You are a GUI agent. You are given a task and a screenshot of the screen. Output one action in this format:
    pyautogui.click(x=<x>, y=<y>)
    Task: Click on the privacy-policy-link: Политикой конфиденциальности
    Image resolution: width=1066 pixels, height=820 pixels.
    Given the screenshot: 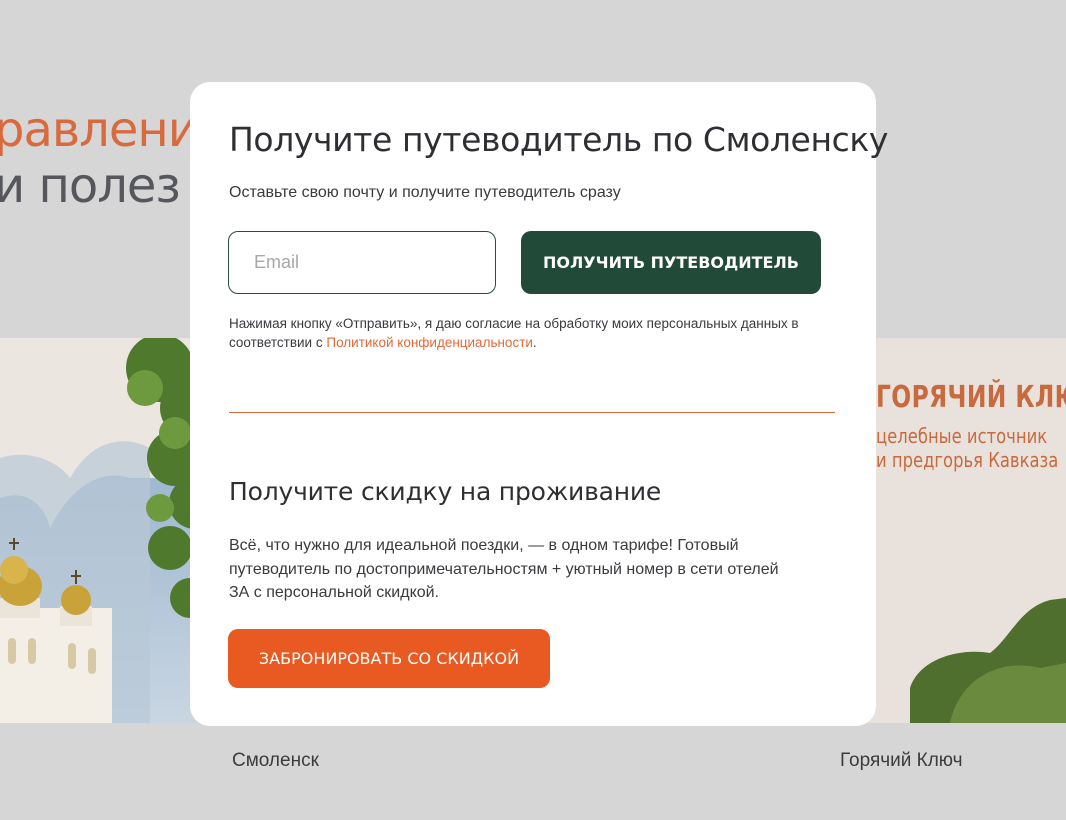 What is the action you would take?
    pyautogui.click(x=429, y=342)
    